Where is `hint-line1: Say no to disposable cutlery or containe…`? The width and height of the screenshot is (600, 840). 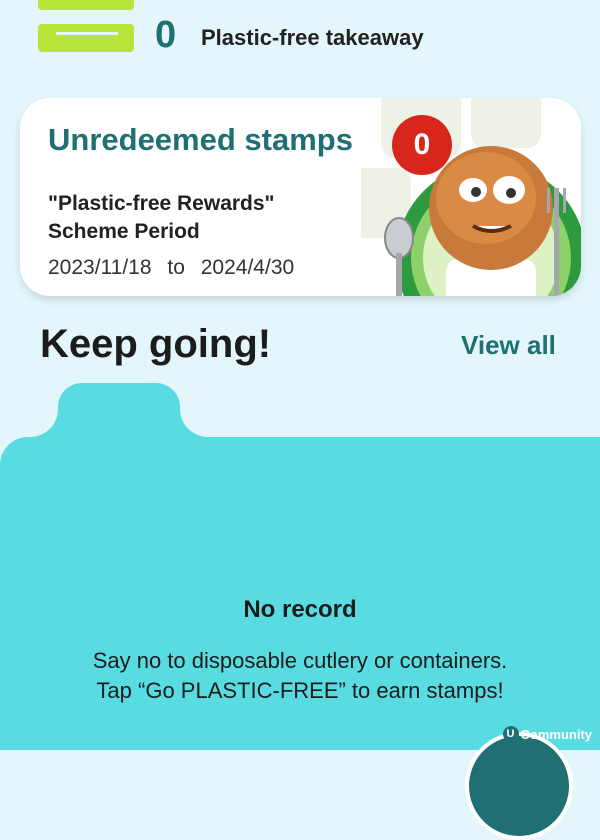 hint-line1: Say no to disposable cutlery or containe… is located at coordinates (300, 660).